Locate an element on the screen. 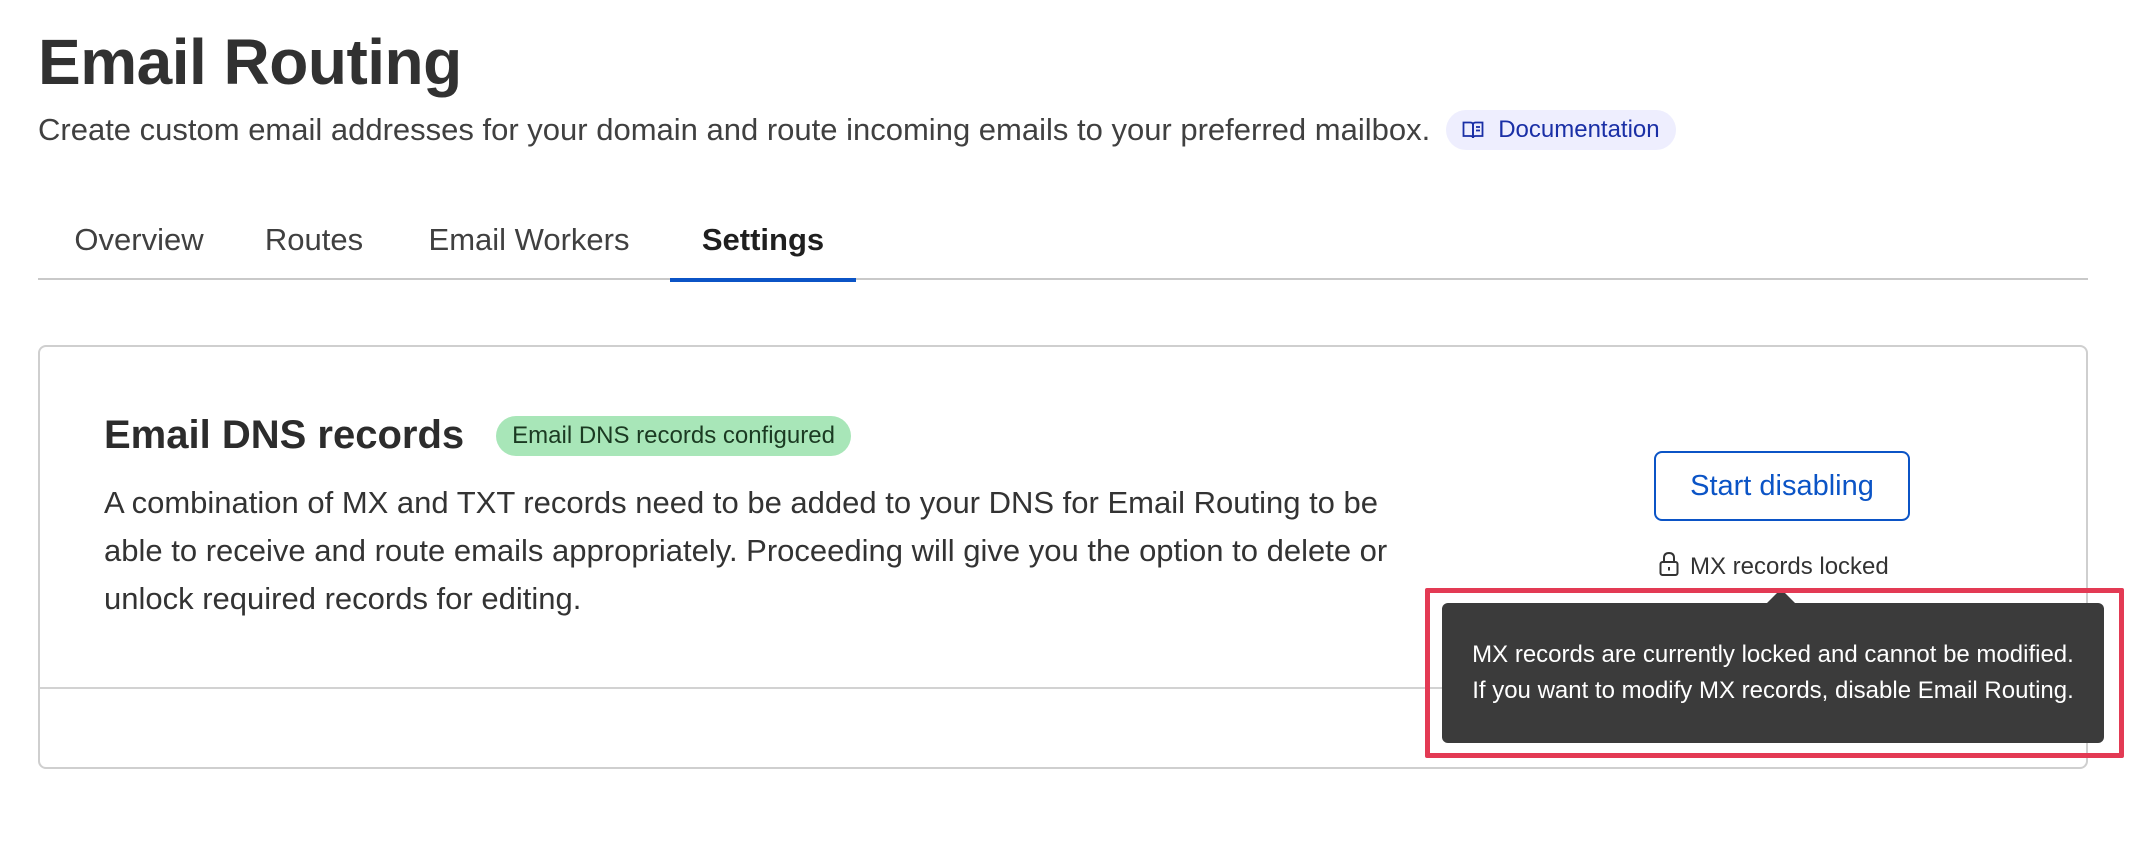  mx-lock-status: MX records locked is located at coordinates (1773, 567).